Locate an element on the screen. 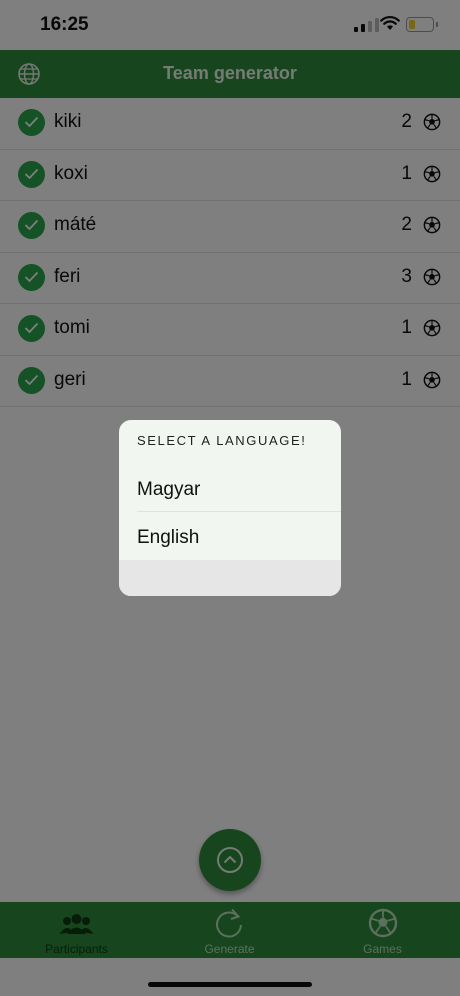 The image size is (460, 996). language-dialog: SELECT A LANGUAGE! Magyar English is located at coordinates (230, 508).